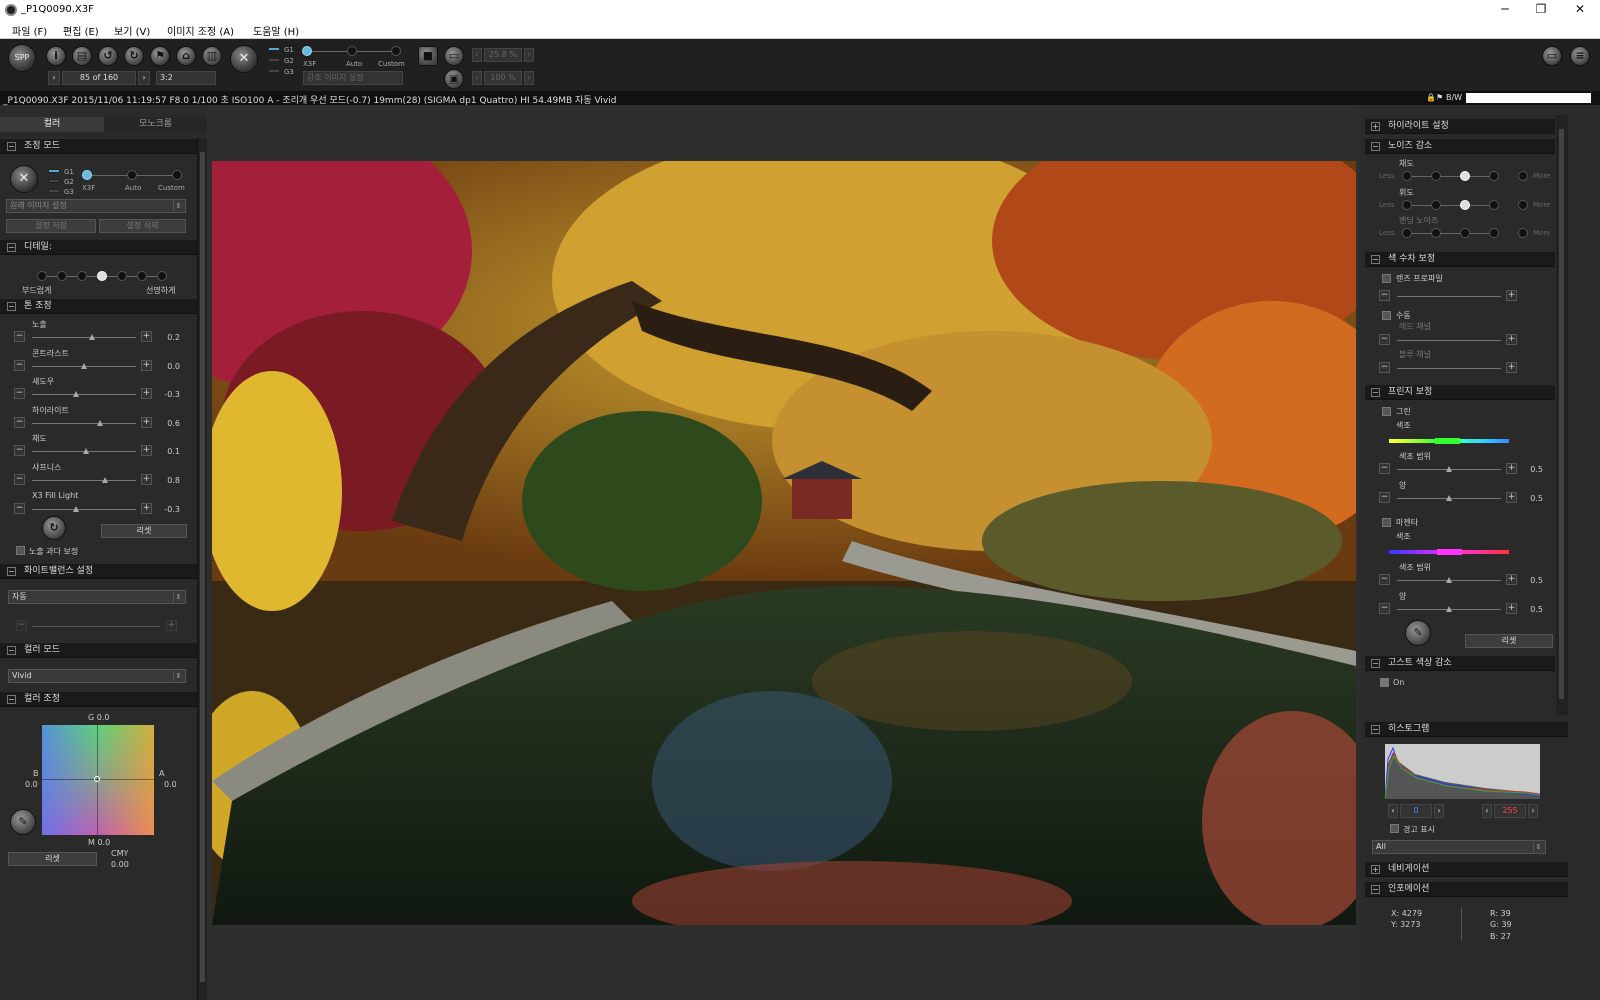  What do you see at coordinates (477, 78) in the screenshot?
I see `zoom2-down-button: ‹` at bounding box center [477, 78].